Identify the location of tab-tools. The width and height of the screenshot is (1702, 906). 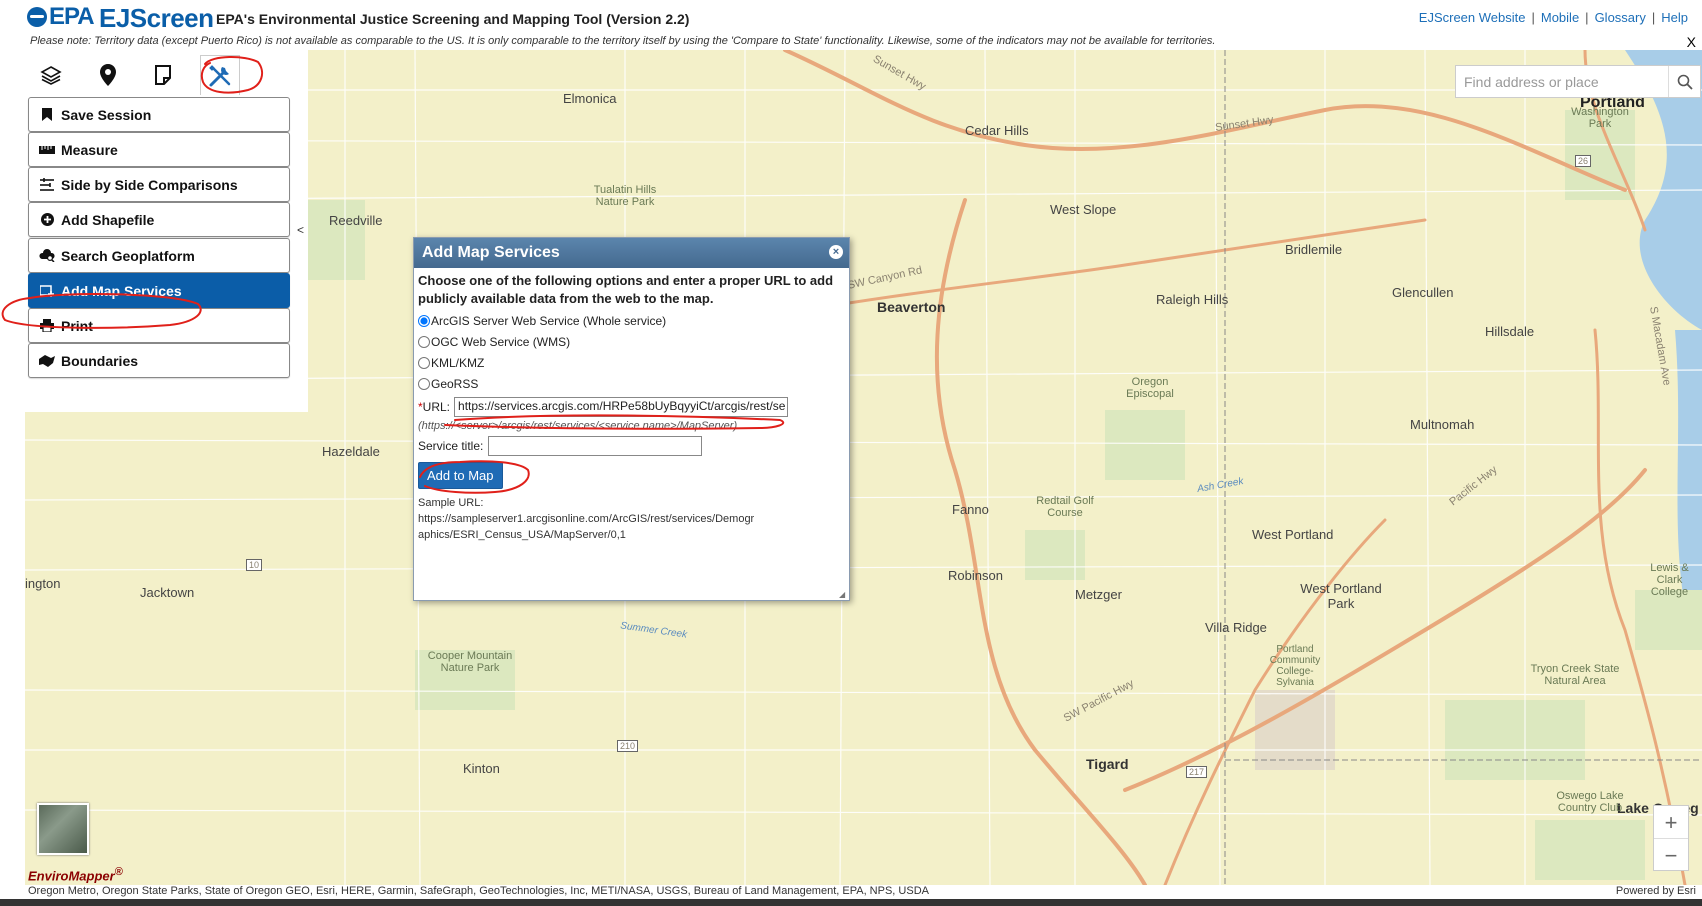
(220, 75).